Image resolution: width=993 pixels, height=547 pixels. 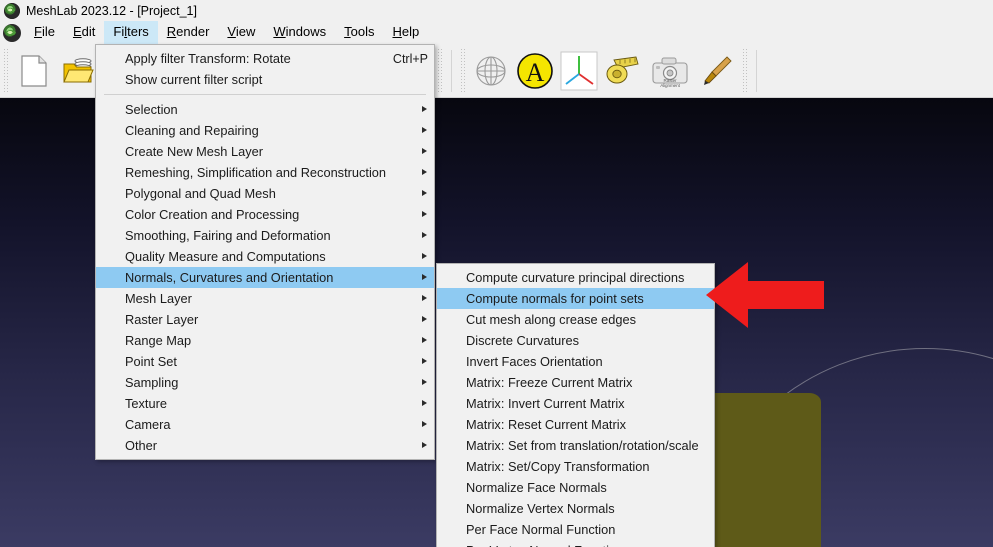 What do you see at coordinates (575, 319) in the screenshot?
I see `submenu-item-cut-mesh-along-crease-edges: Cut mesh along crease edges` at bounding box center [575, 319].